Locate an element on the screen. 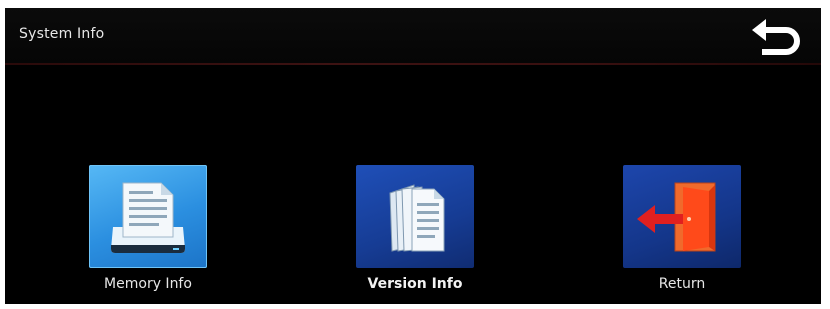  exit-door-icon is located at coordinates (676, 217).